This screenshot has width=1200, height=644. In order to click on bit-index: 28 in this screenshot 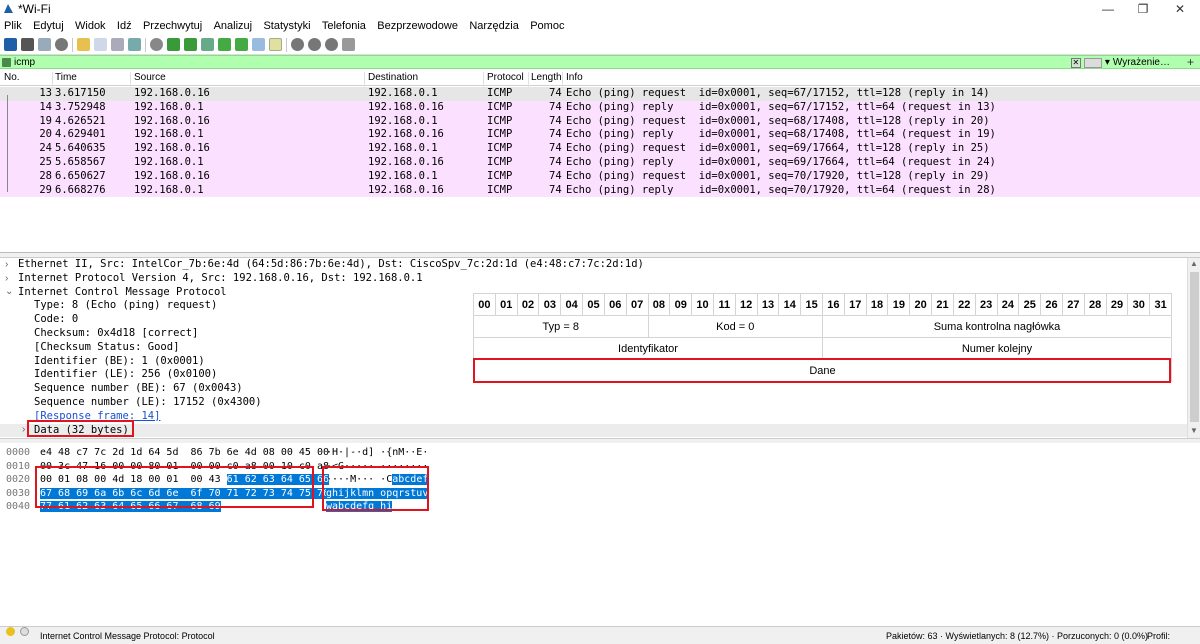, I will do `click(1095, 304)`.